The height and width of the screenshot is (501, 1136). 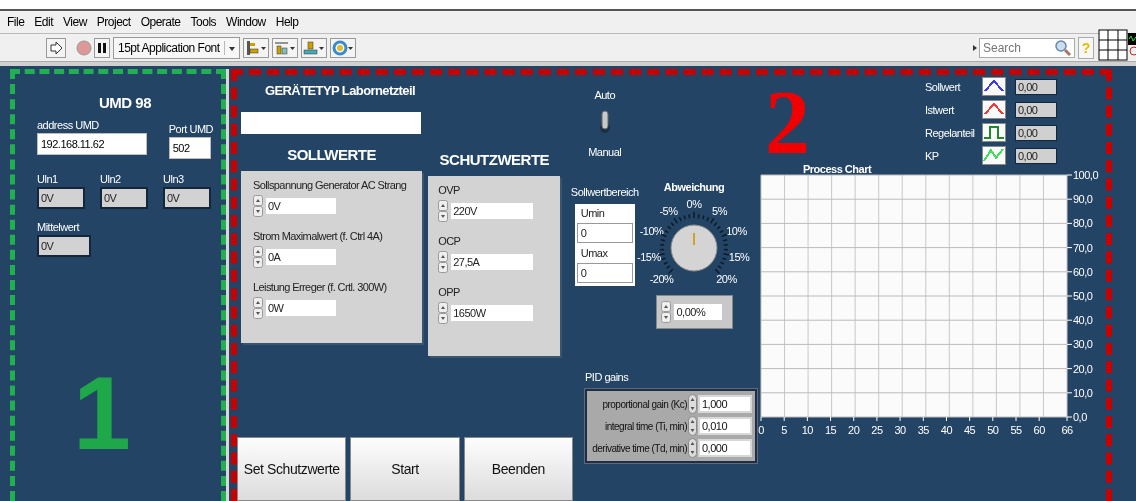 What do you see at coordinates (607, 377) in the screenshot?
I see `pid-title: PID gains` at bounding box center [607, 377].